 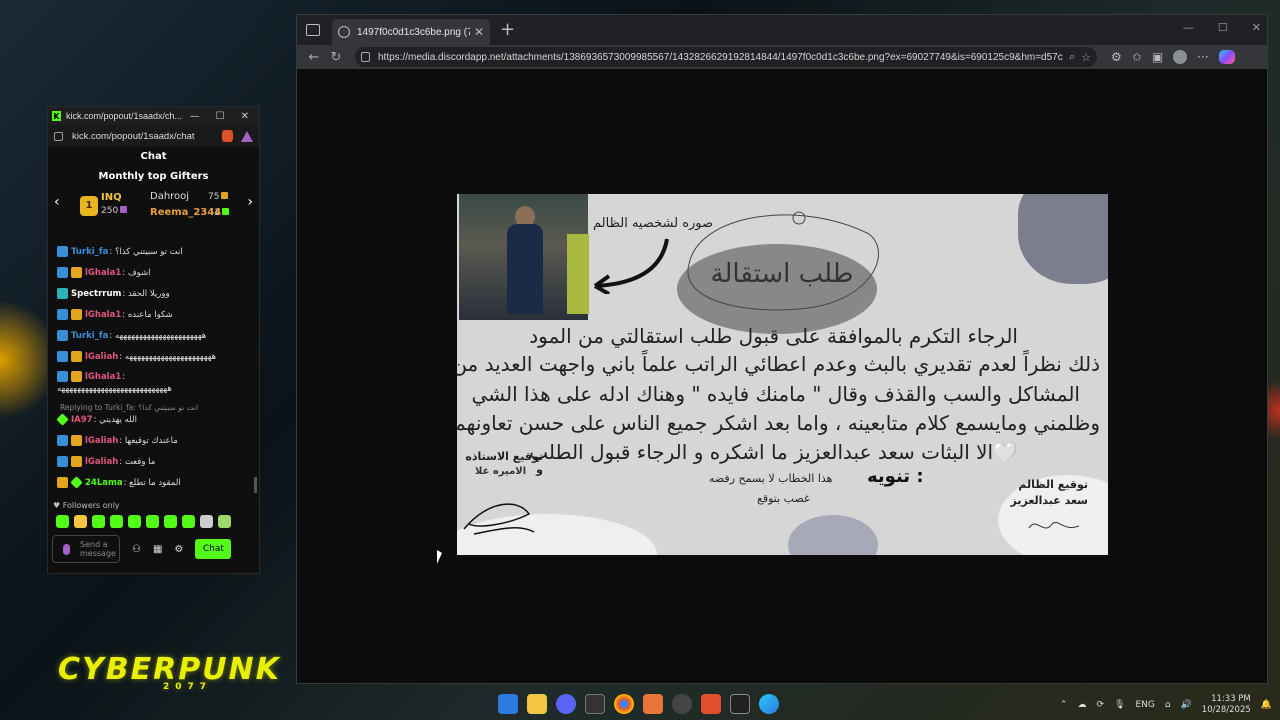 What do you see at coordinates (1137, 57) in the screenshot?
I see `favorites-icon: ✩` at bounding box center [1137, 57].